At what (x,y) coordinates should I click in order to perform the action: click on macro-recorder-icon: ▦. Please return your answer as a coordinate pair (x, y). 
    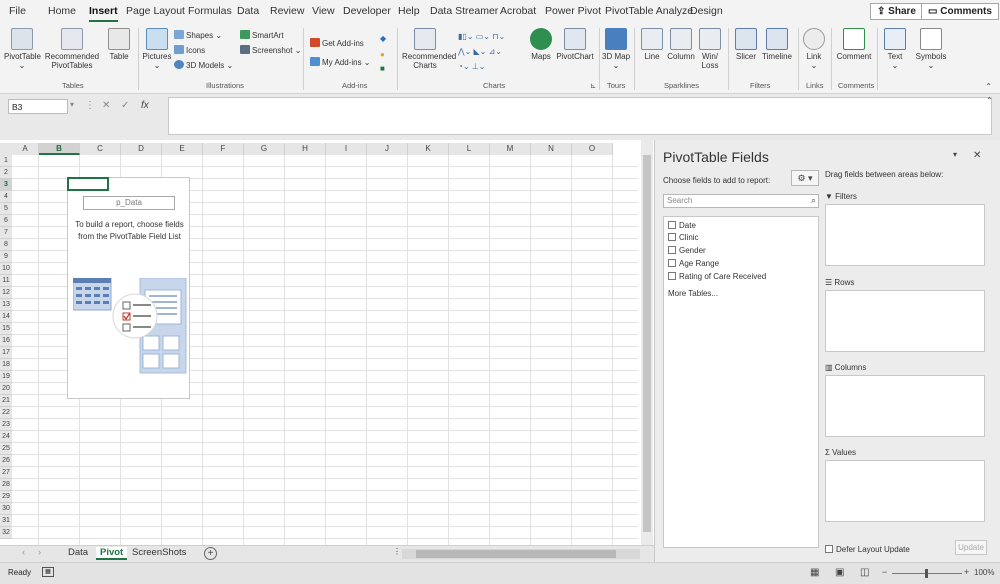
    Looking at the image, I should click on (48, 572).